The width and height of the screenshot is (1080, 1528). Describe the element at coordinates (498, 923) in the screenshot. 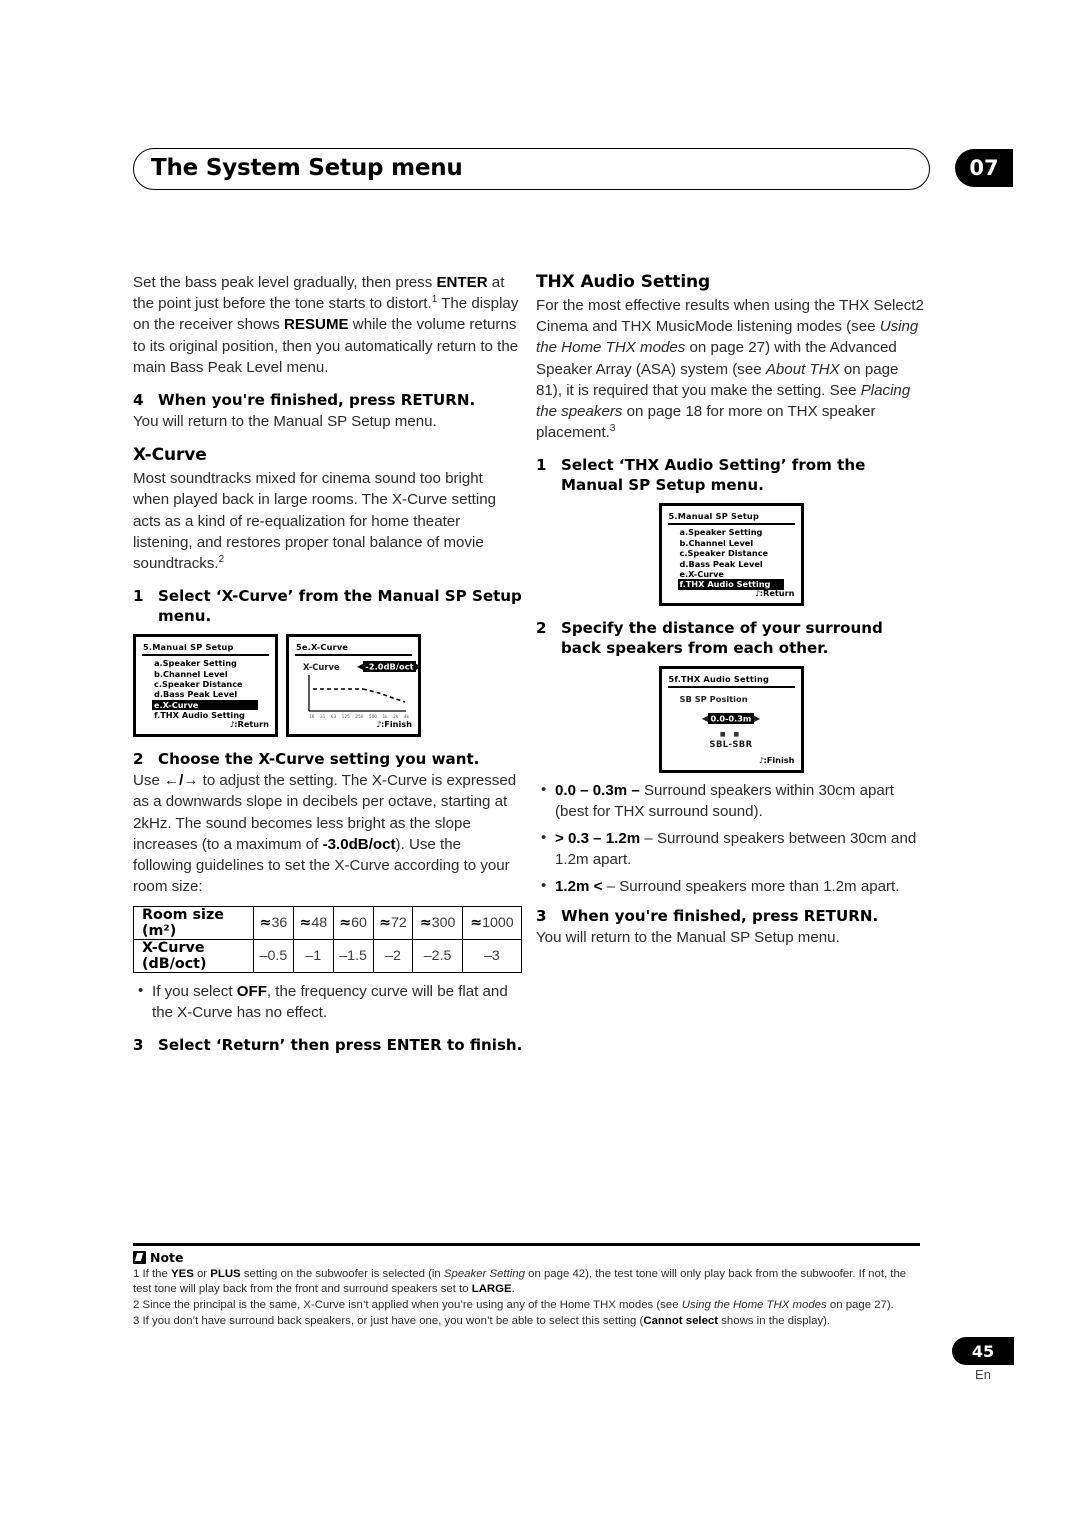

I see `room-size-value: 1000` at that location.